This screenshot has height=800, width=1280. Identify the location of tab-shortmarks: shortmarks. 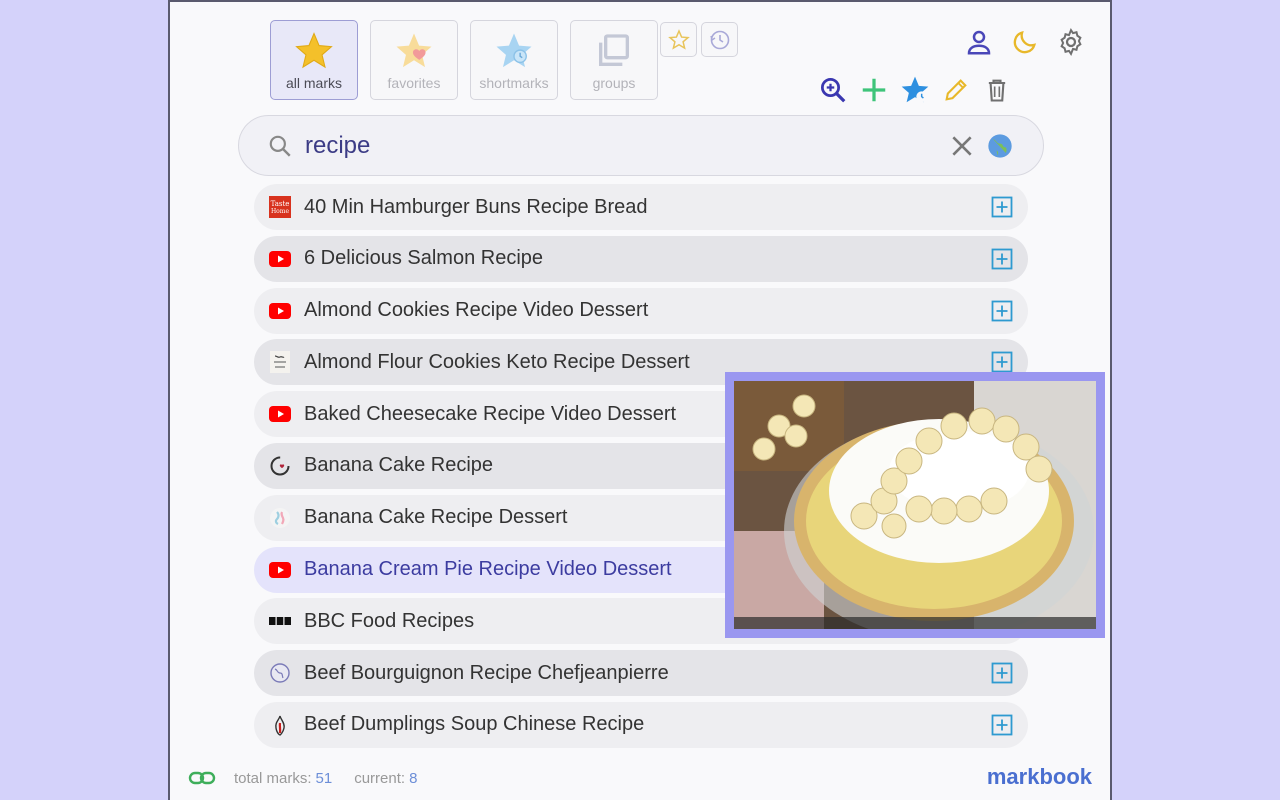
(514, 60).